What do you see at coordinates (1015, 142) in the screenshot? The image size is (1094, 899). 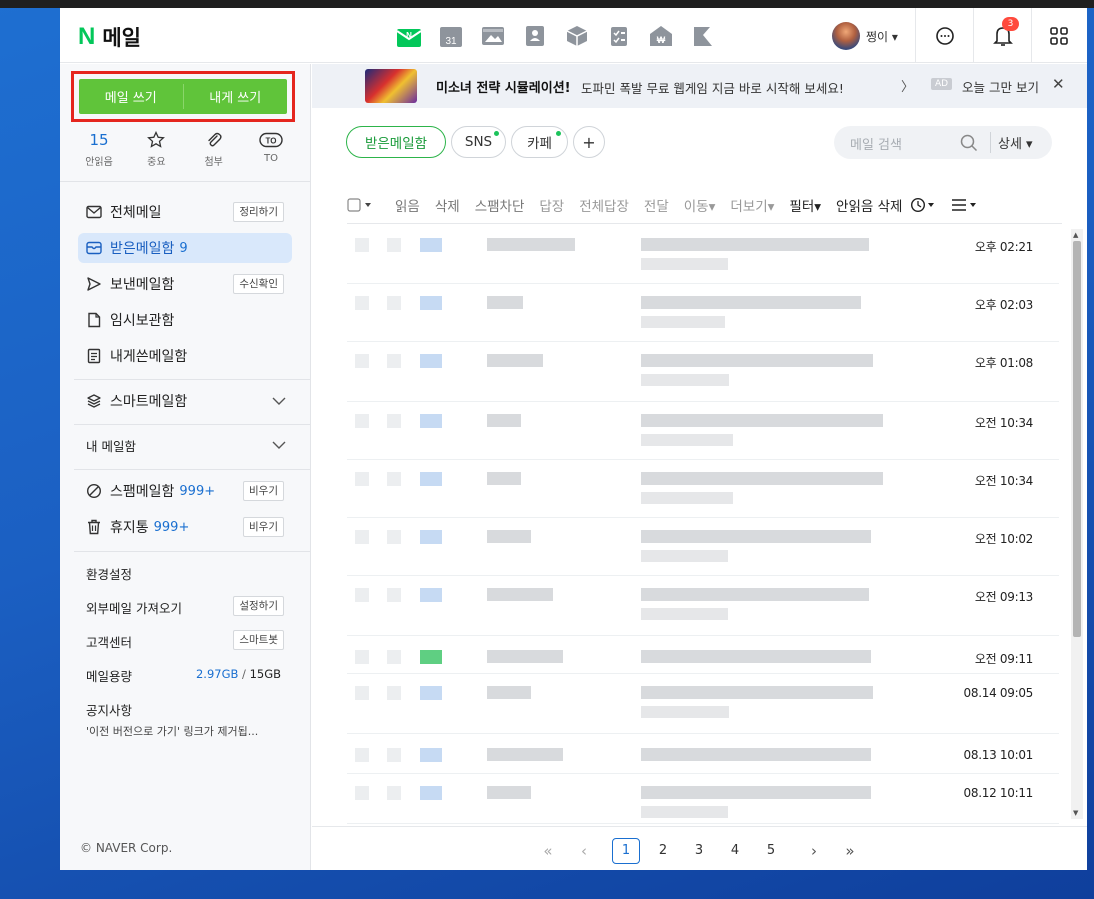 I see `advanced-search-button: 상세 ▾` at bounding box center [1015, 142].